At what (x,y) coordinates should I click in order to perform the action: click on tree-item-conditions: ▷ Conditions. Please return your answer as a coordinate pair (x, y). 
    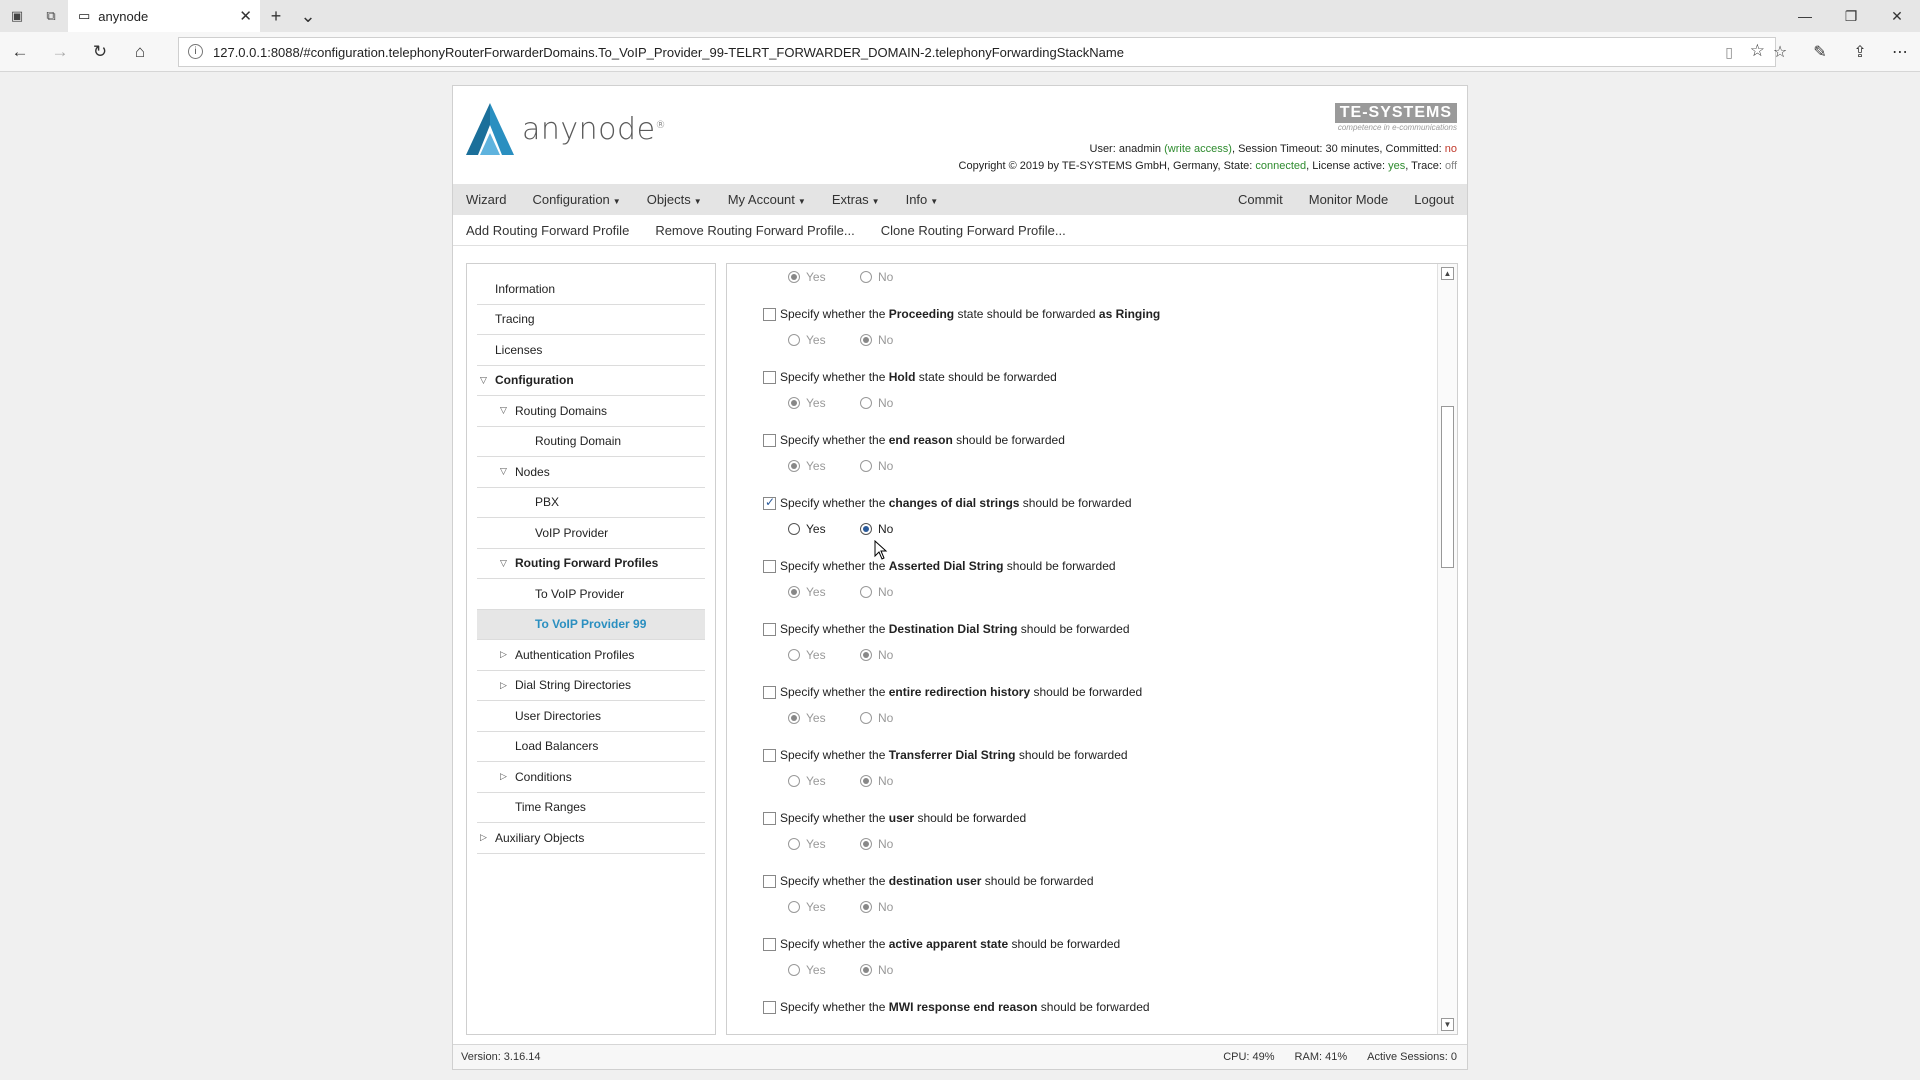
    Looking at the image, I should click on (591, 777).